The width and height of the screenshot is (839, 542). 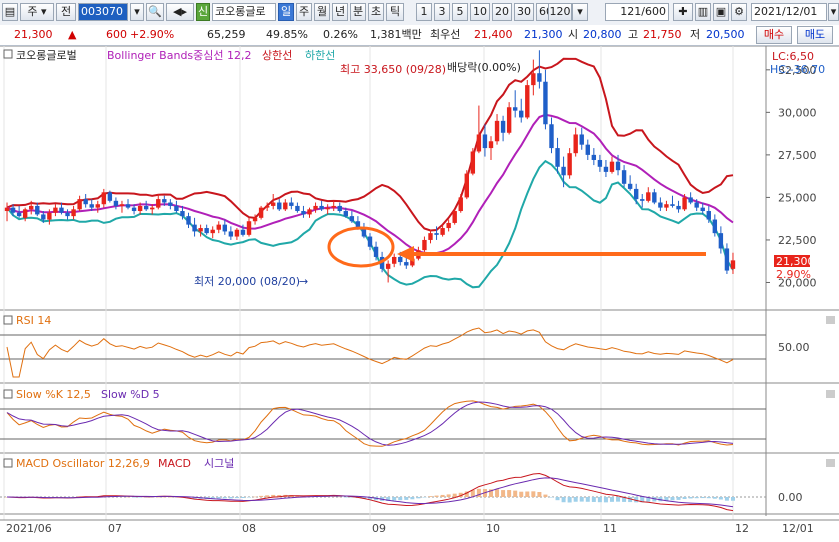 What do you see at coordinates (244, 12) in the screenshot?
I see `stock-name-field: 코오롱글로` at bounding box center [244, 12].